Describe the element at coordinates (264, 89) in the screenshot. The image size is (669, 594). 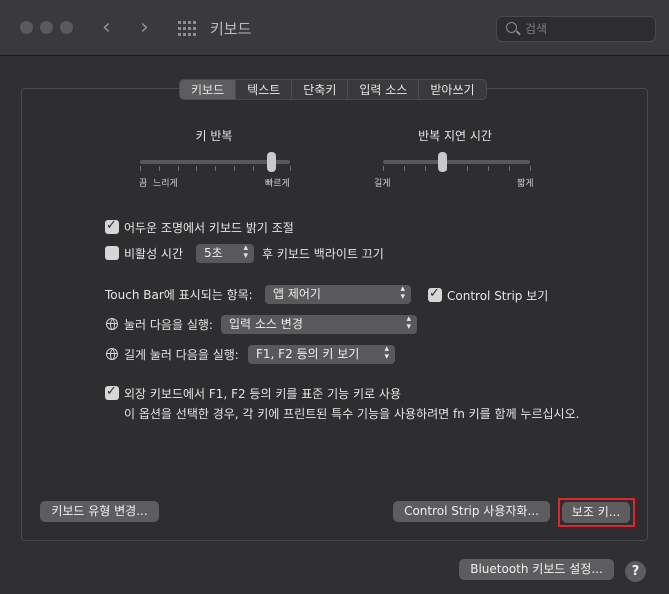
I see `tab-text: 텍스트` at that location.